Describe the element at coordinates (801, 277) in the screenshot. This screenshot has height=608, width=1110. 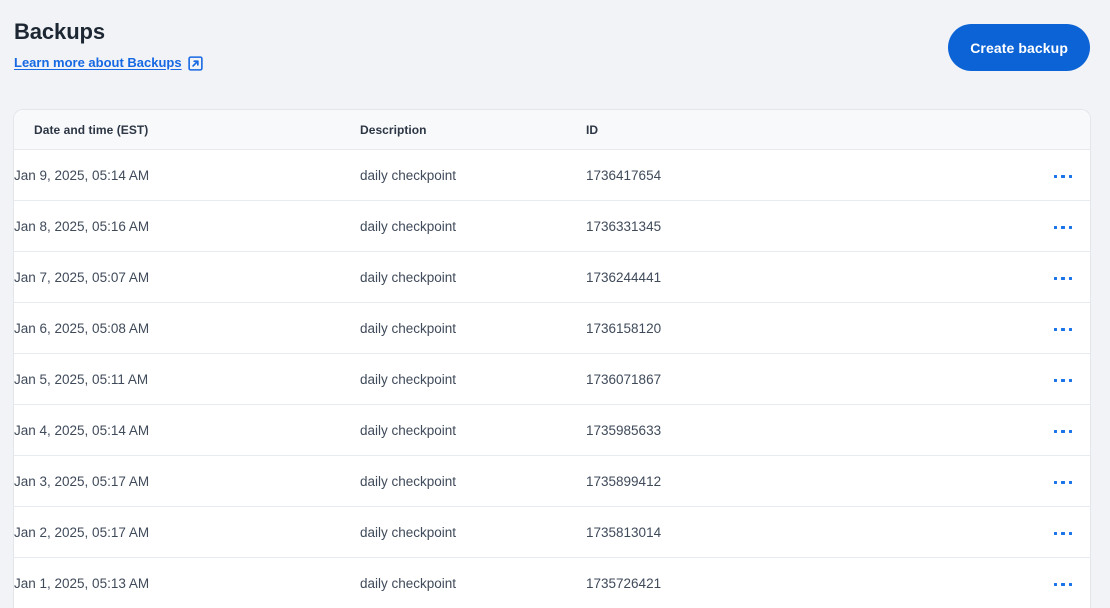
I see `cell-id: 1736244441` at that location.